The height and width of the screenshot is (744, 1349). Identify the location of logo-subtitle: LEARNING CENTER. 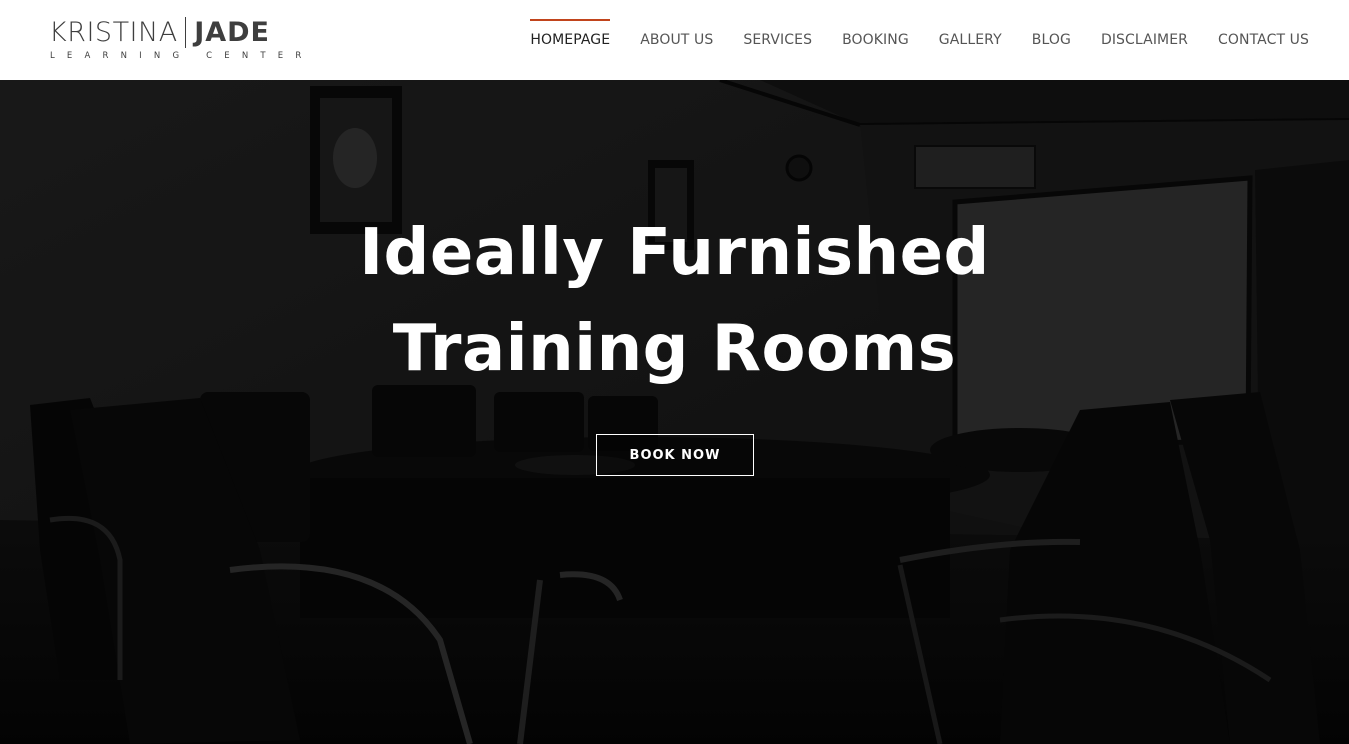
(182, 56).